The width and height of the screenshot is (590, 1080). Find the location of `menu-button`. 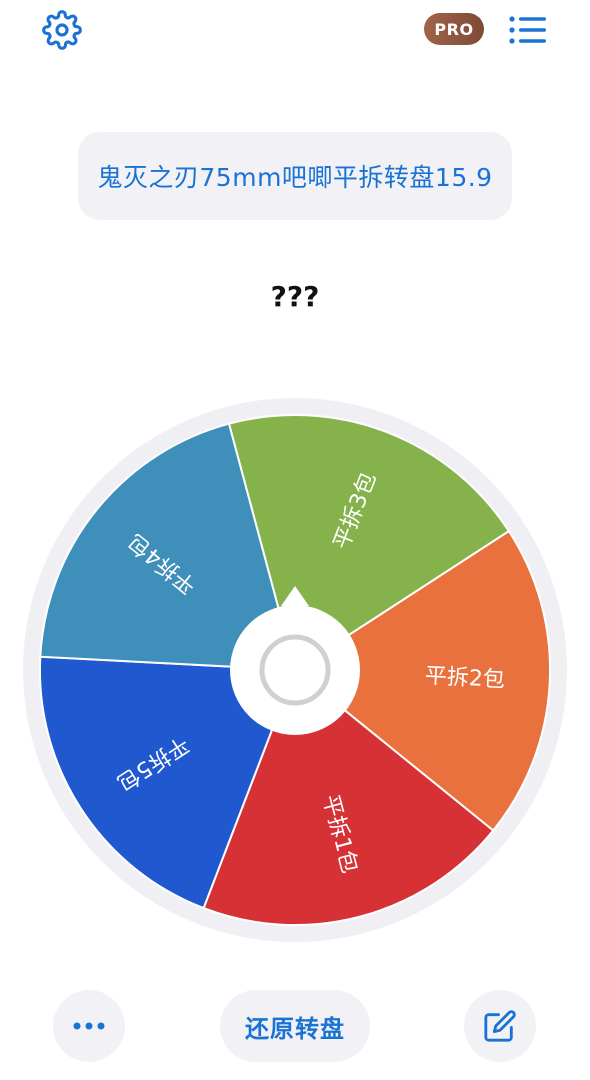

menu-button is located at coordinates (528, 30).